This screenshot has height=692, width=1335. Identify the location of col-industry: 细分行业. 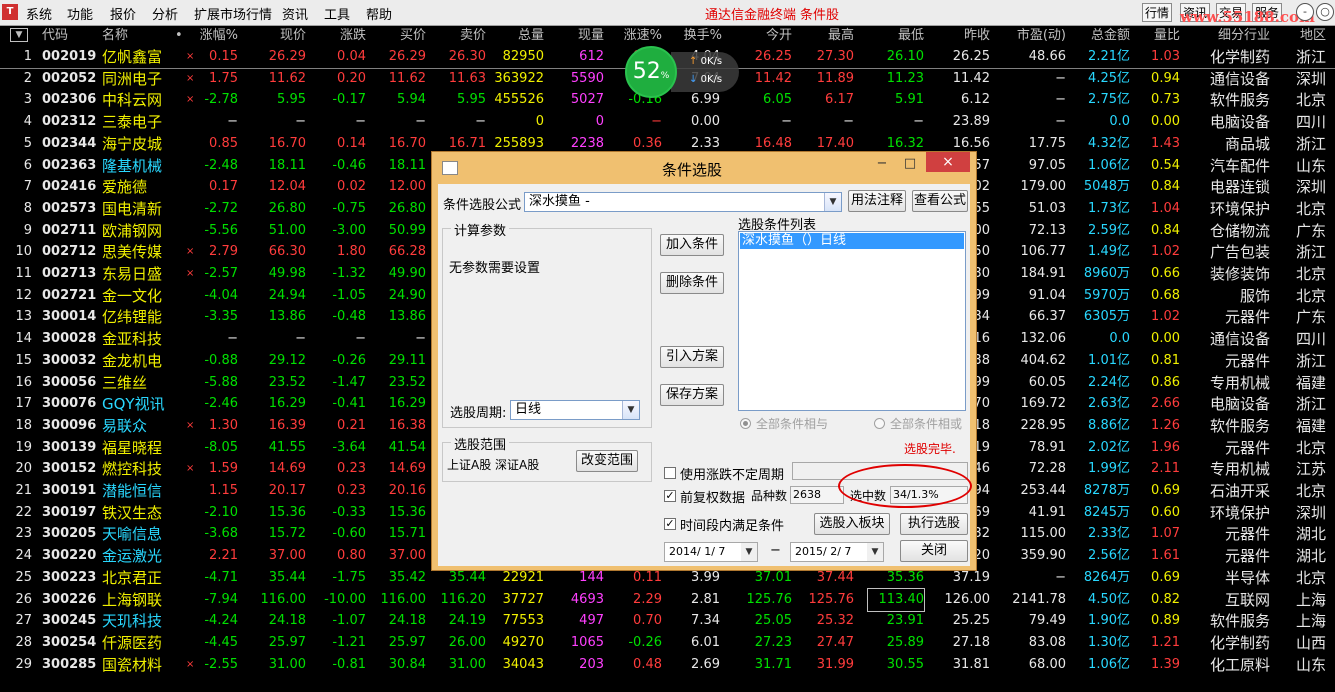
(1235, 36).